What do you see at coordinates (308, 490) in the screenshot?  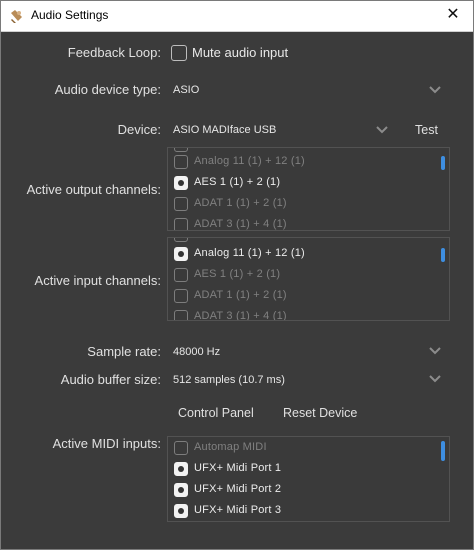 I see `list-item: UFX+ Midi Port 2` at bounding box center [308, 490].